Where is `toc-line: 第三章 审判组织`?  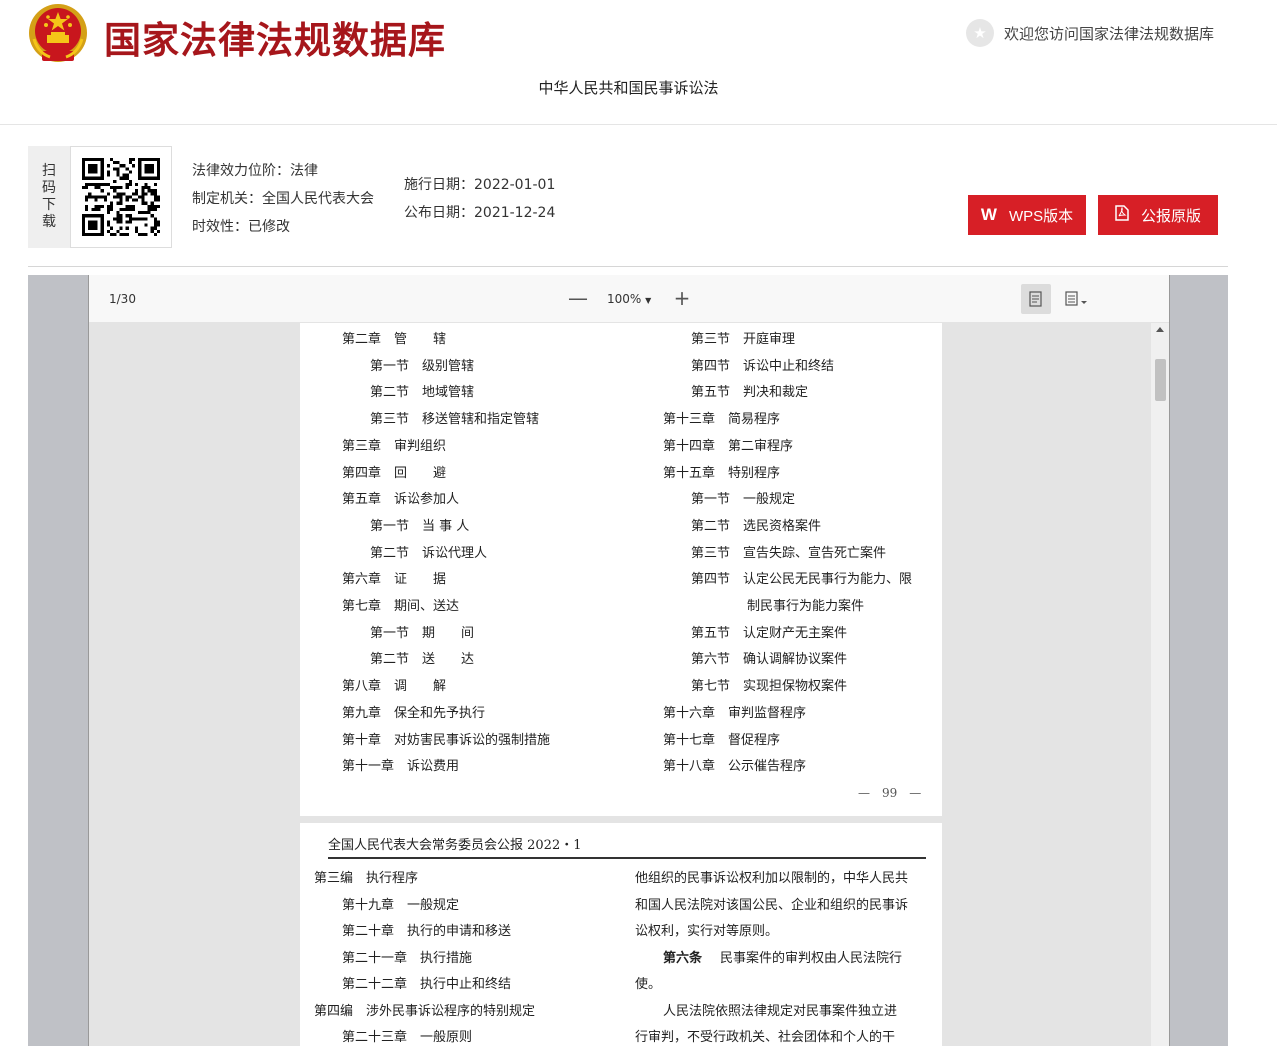 toc-line: 第三章 审判组织 is located at coordinates (394, 446).